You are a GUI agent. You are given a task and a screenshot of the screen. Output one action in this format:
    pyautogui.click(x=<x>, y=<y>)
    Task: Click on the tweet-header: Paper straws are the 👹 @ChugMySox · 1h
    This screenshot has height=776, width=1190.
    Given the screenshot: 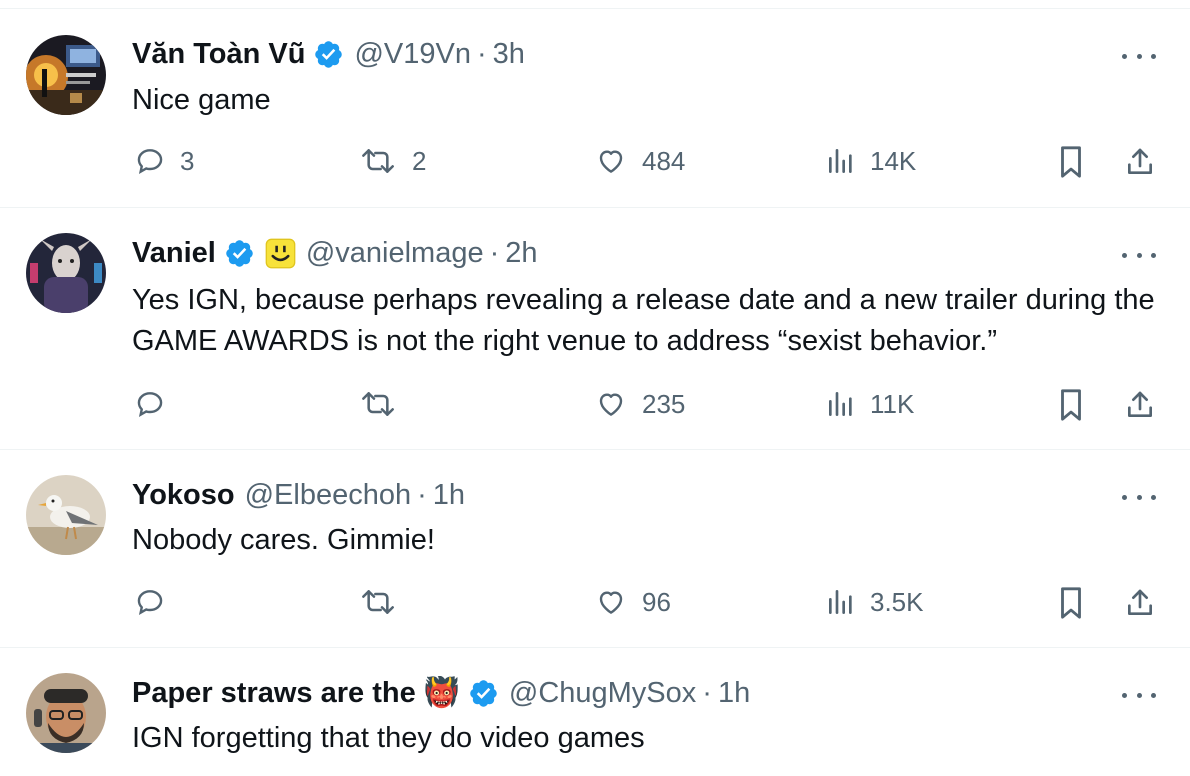 What is the action you would take?
    pyautogui.click(x=441, y=693)
    